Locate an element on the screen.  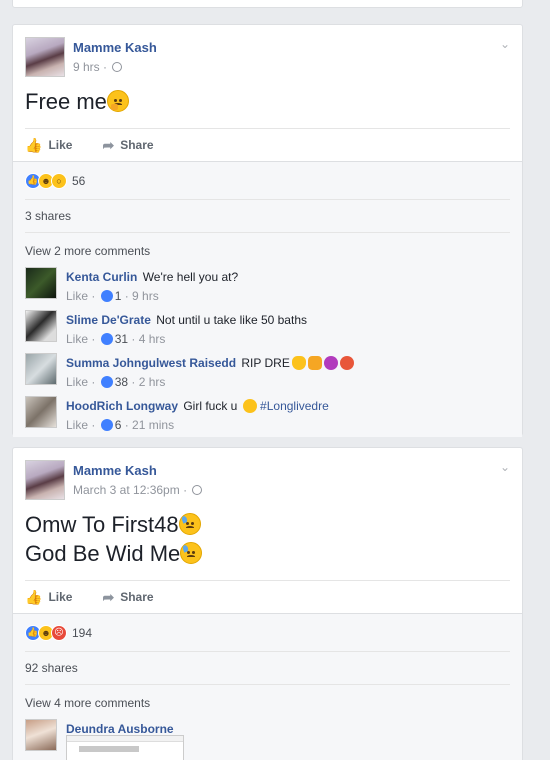
view-more-comments: View 2 more comments is located at coordinates (267, 251).